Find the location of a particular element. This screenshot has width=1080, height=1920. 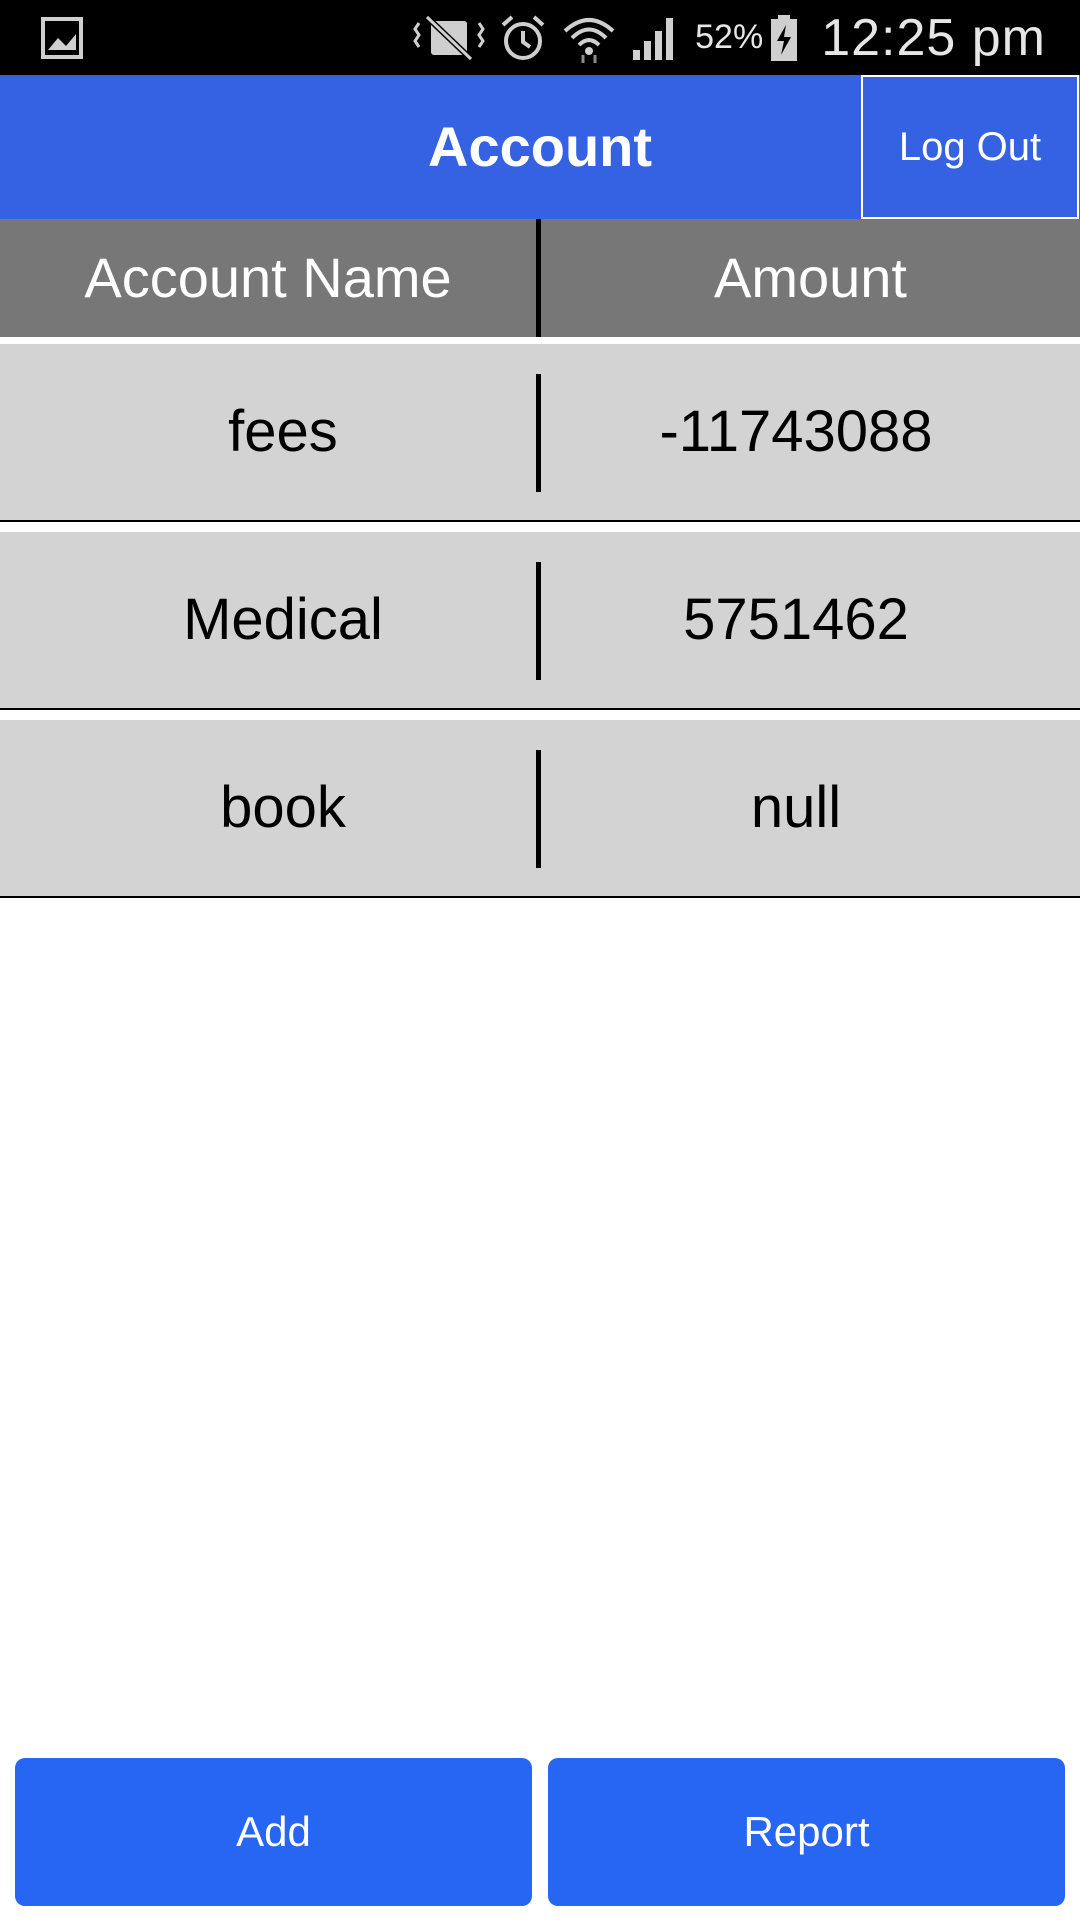

column-header-amount: Amount is located at coordinates (810, 277).